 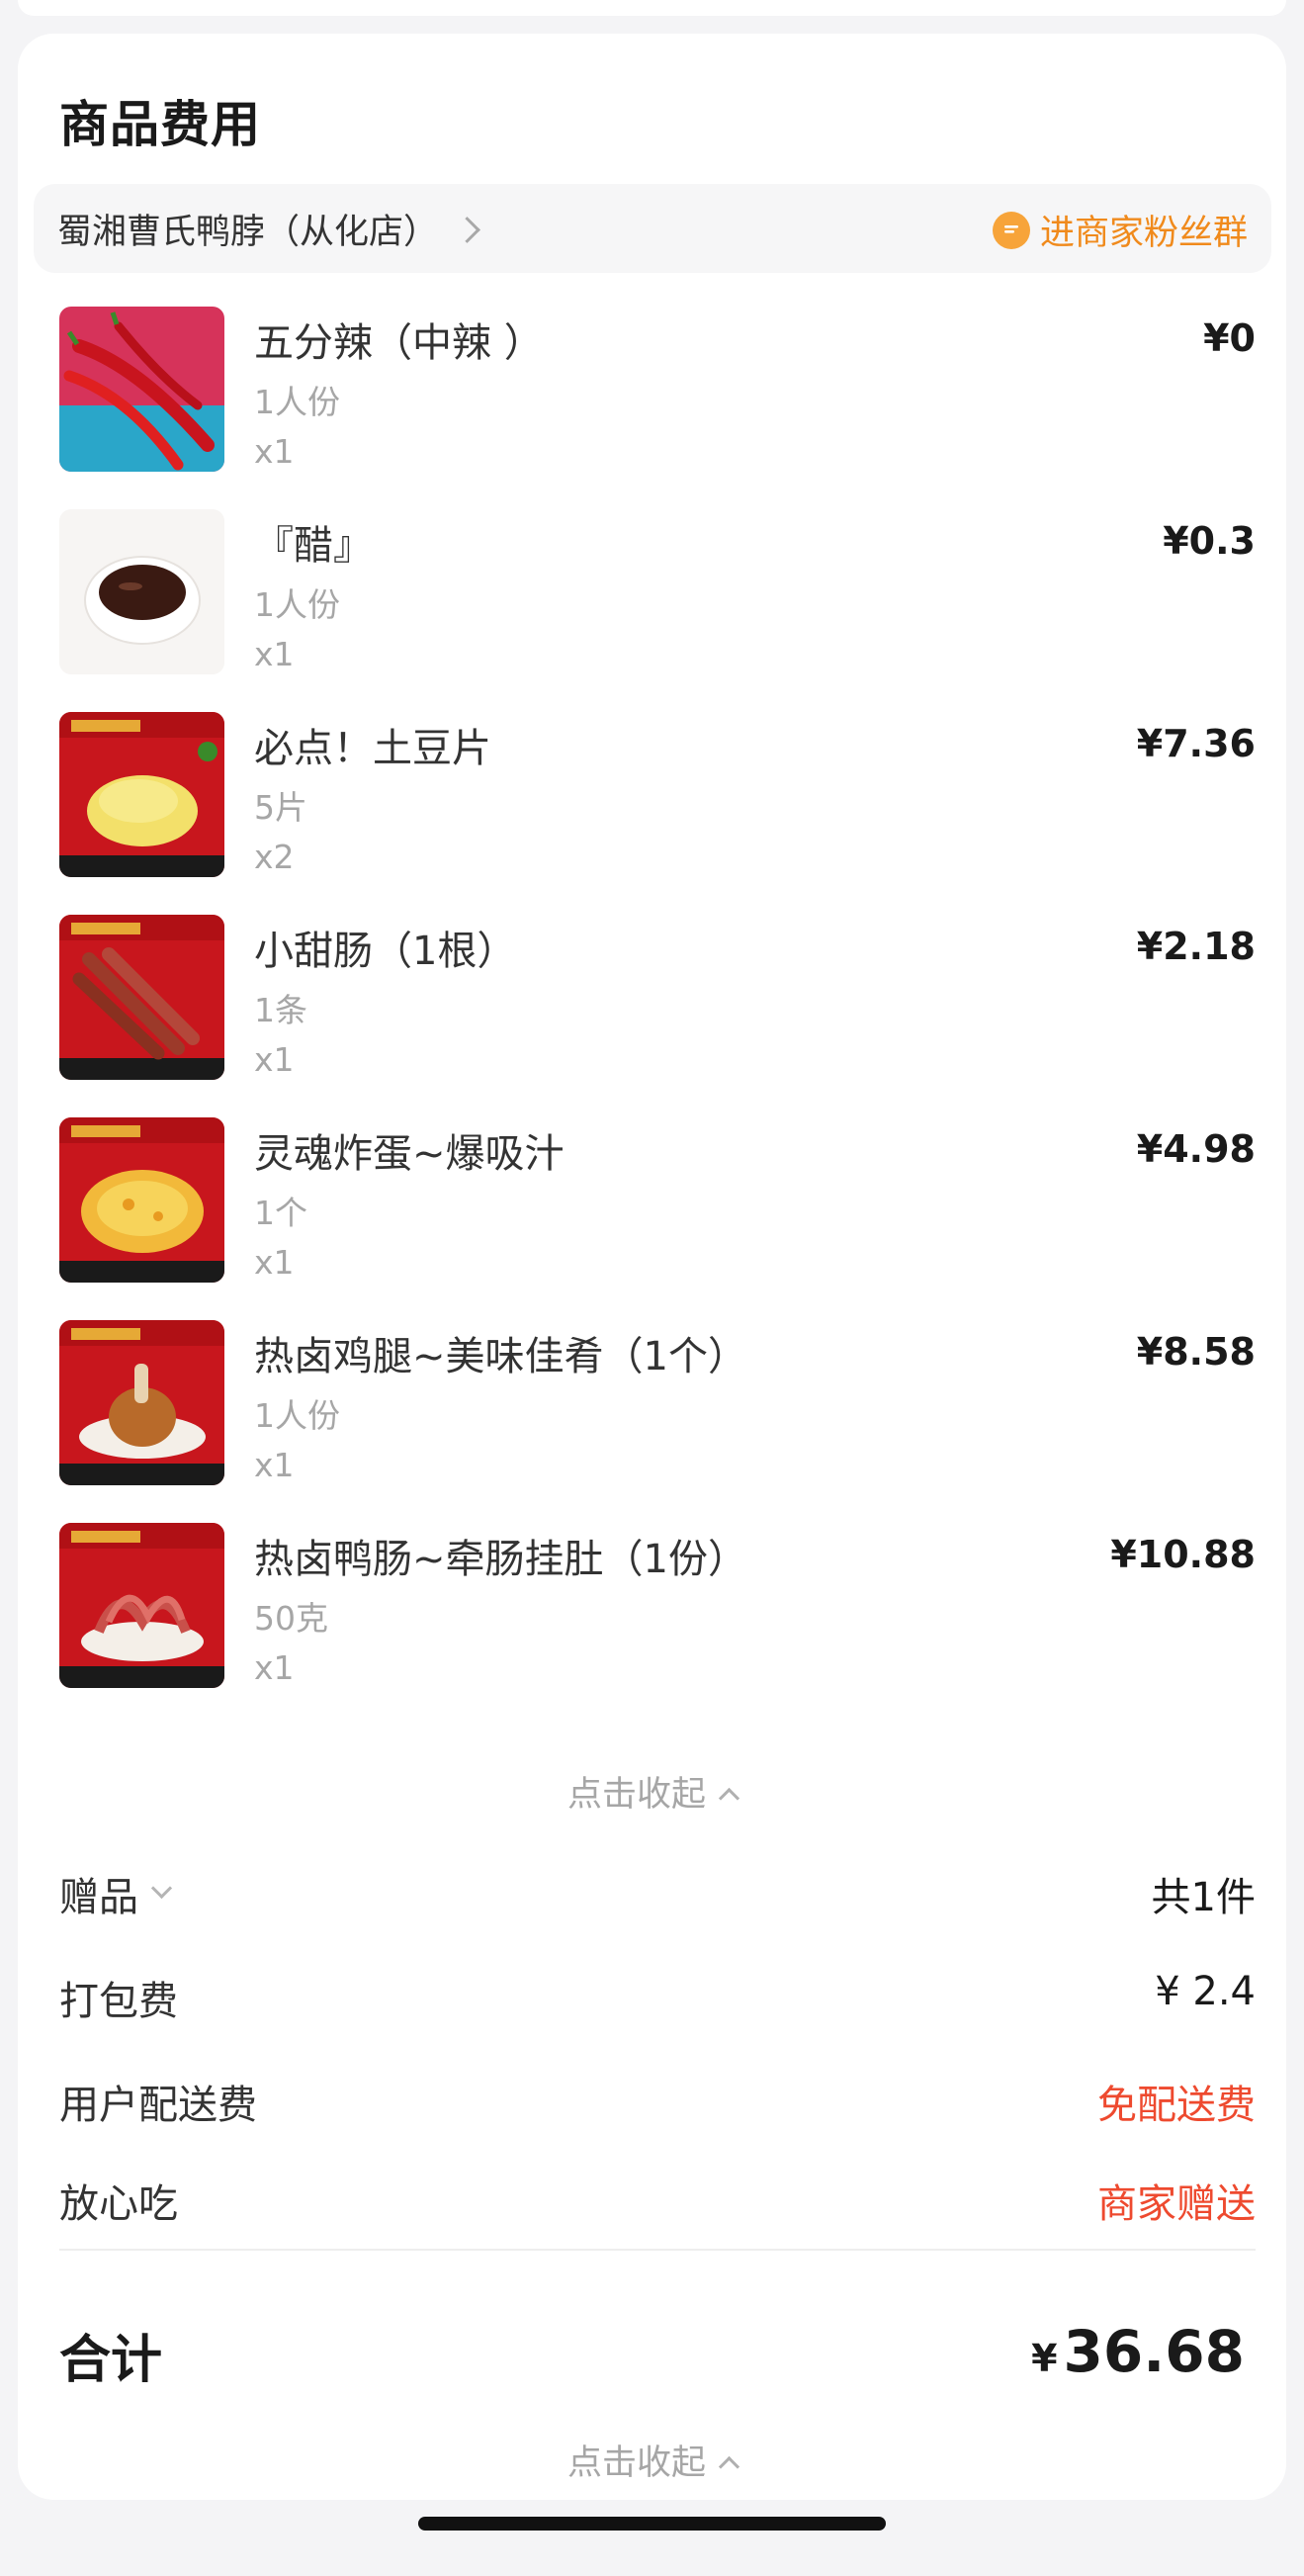 I want to click on item-spec: 1条, so click(x=280, y=1010).